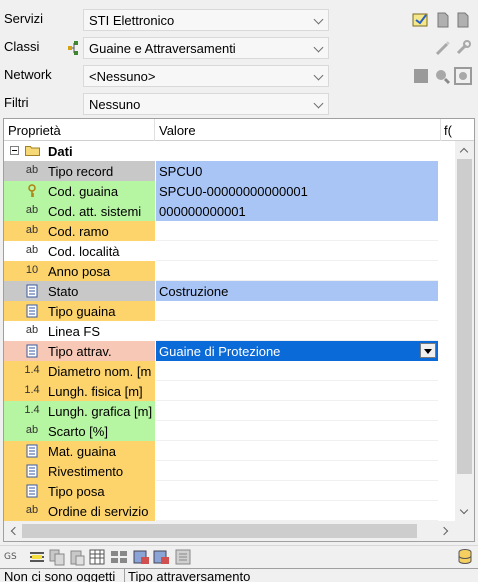  I want to click on property-name-cell: Tipo guaina, so click(79, 311).